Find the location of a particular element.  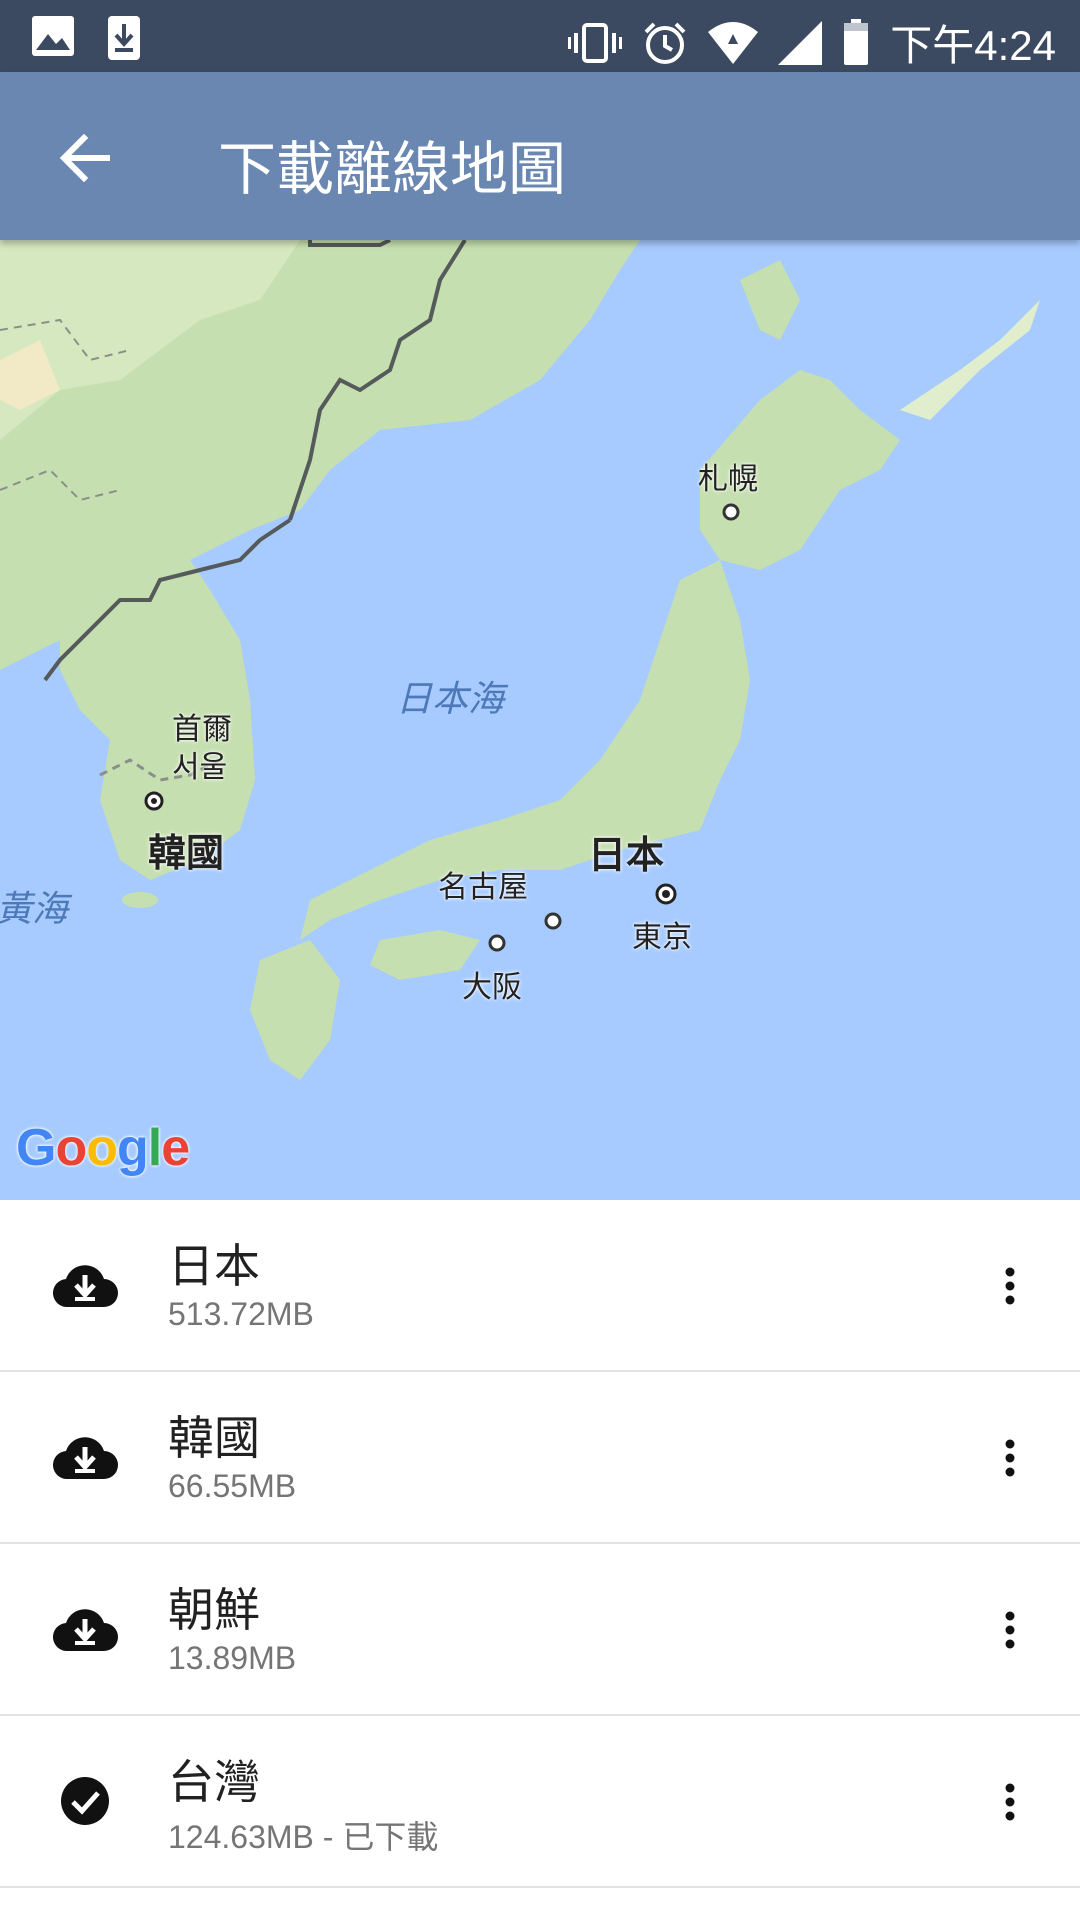

map-label-korea: 韓國 is located at coordinates (186, 853).